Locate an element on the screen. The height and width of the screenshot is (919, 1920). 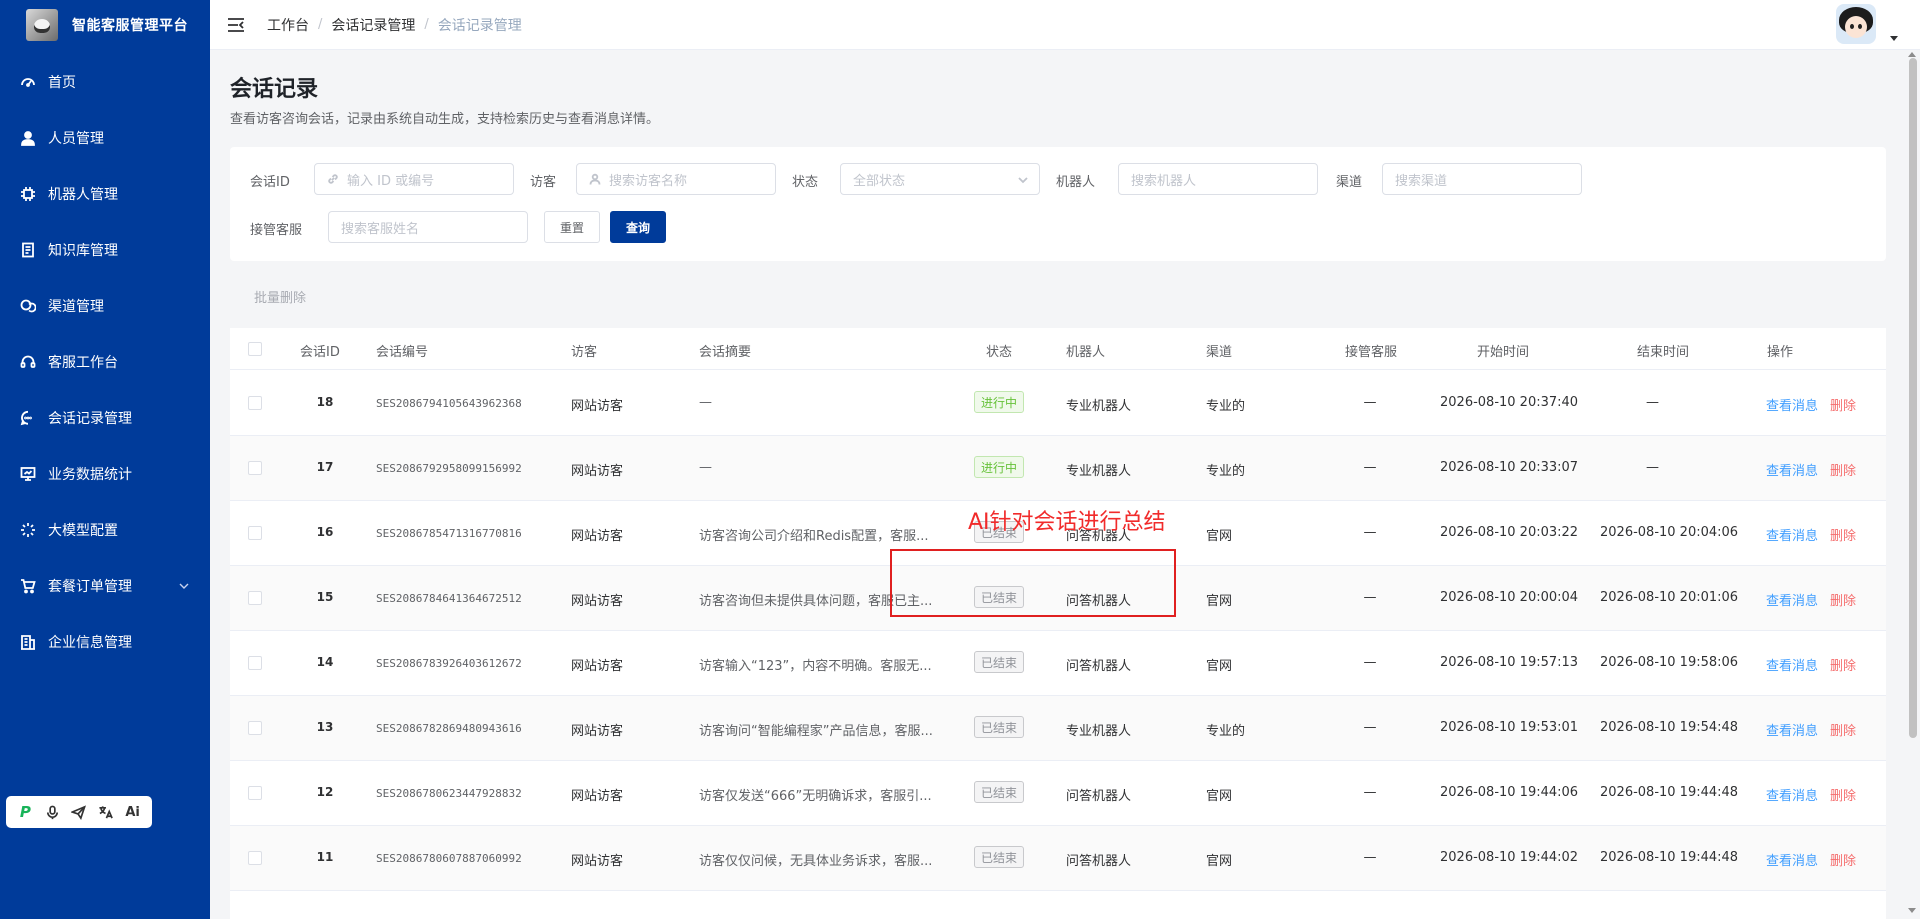
send-icon is located at coordinates (79, 812).